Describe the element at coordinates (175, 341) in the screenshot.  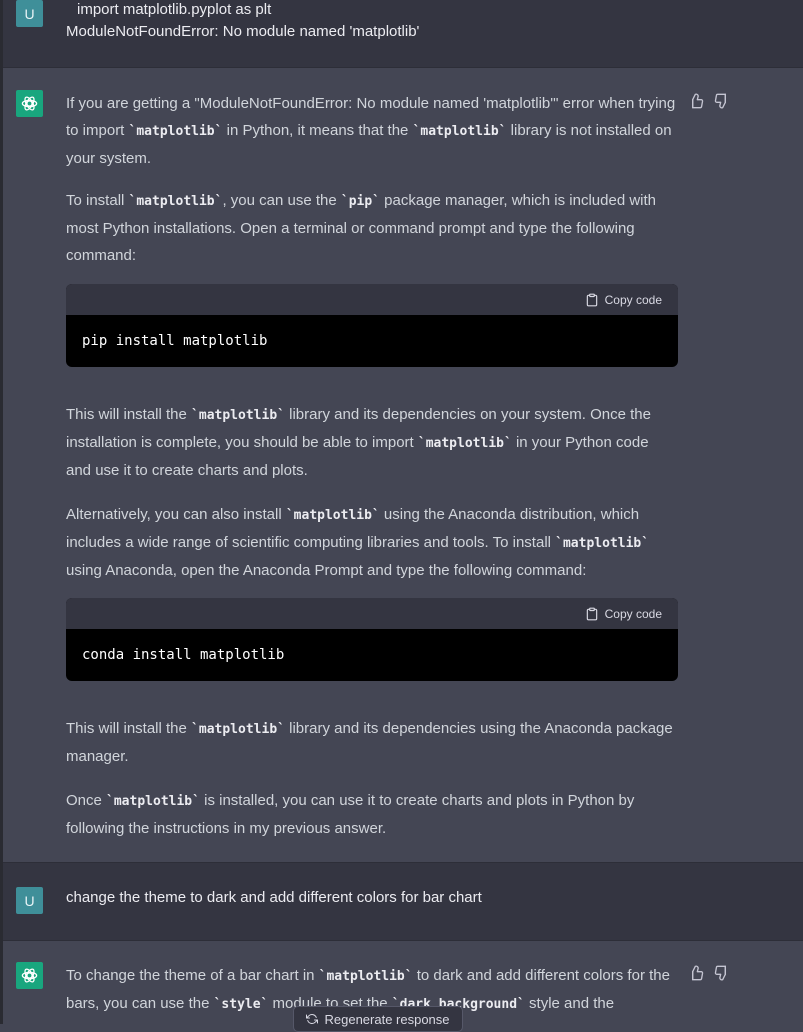
I see `code-content: pip install matplotlib` at that location.